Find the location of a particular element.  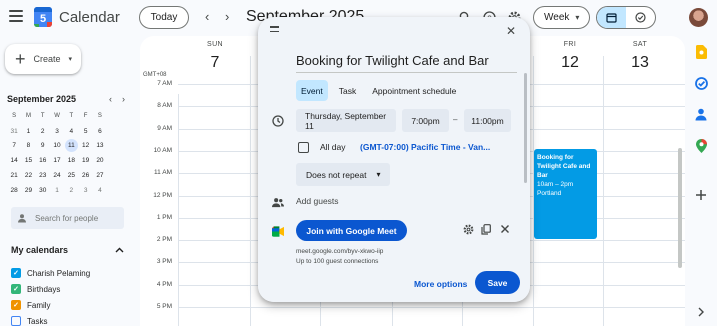

tasks-view-icon is located at coordinates (640, 17).